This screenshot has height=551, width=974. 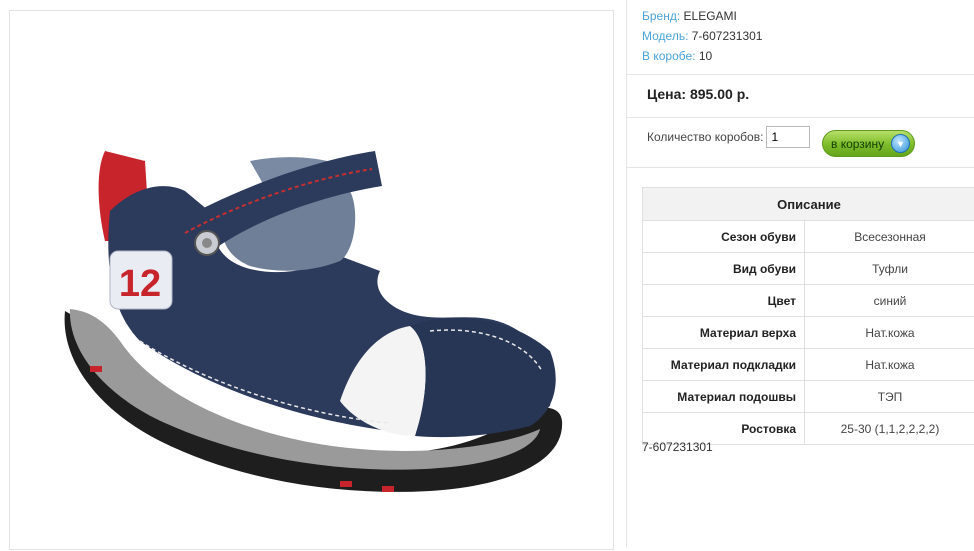 I want to click on box-row: В коробе: 10, so click(x=702, y=56).